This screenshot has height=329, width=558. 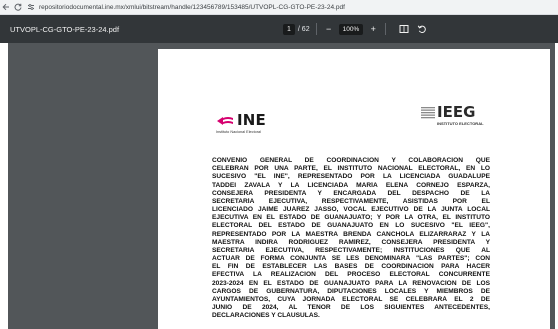 I want to click on document-title: UTVOPL-CG-GTO-PE-23-24.pdf, so click(x=65, y=29).